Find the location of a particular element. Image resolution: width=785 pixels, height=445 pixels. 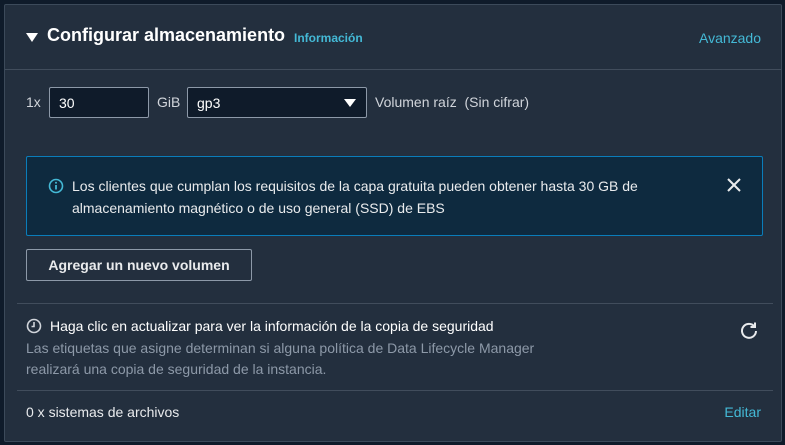

refresh-icon is located at coordinates (749, 330).